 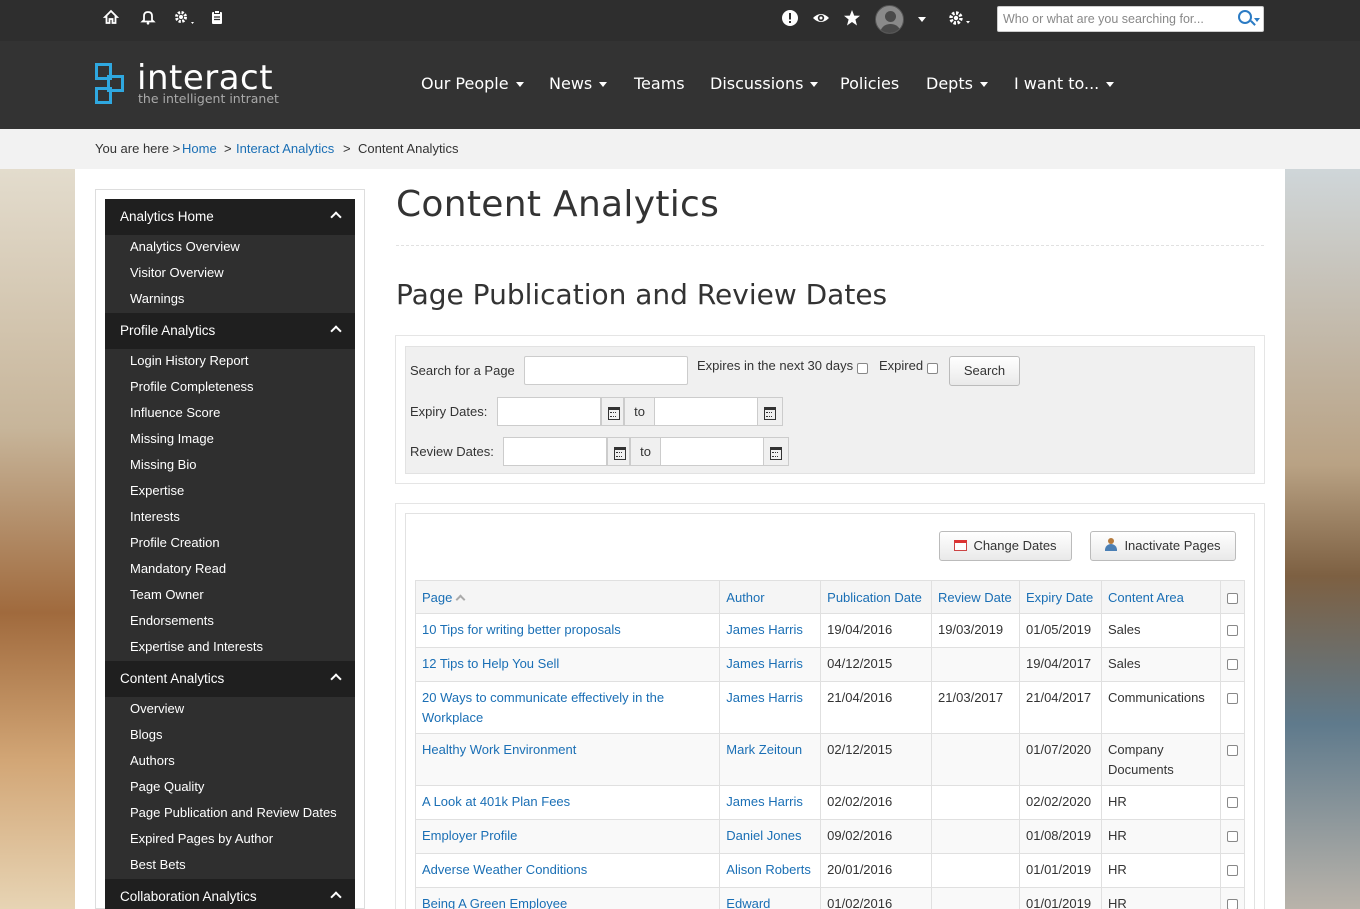 I want to click on page-link: 10 Tips for writing better proposals, so click(x=521, y=629).